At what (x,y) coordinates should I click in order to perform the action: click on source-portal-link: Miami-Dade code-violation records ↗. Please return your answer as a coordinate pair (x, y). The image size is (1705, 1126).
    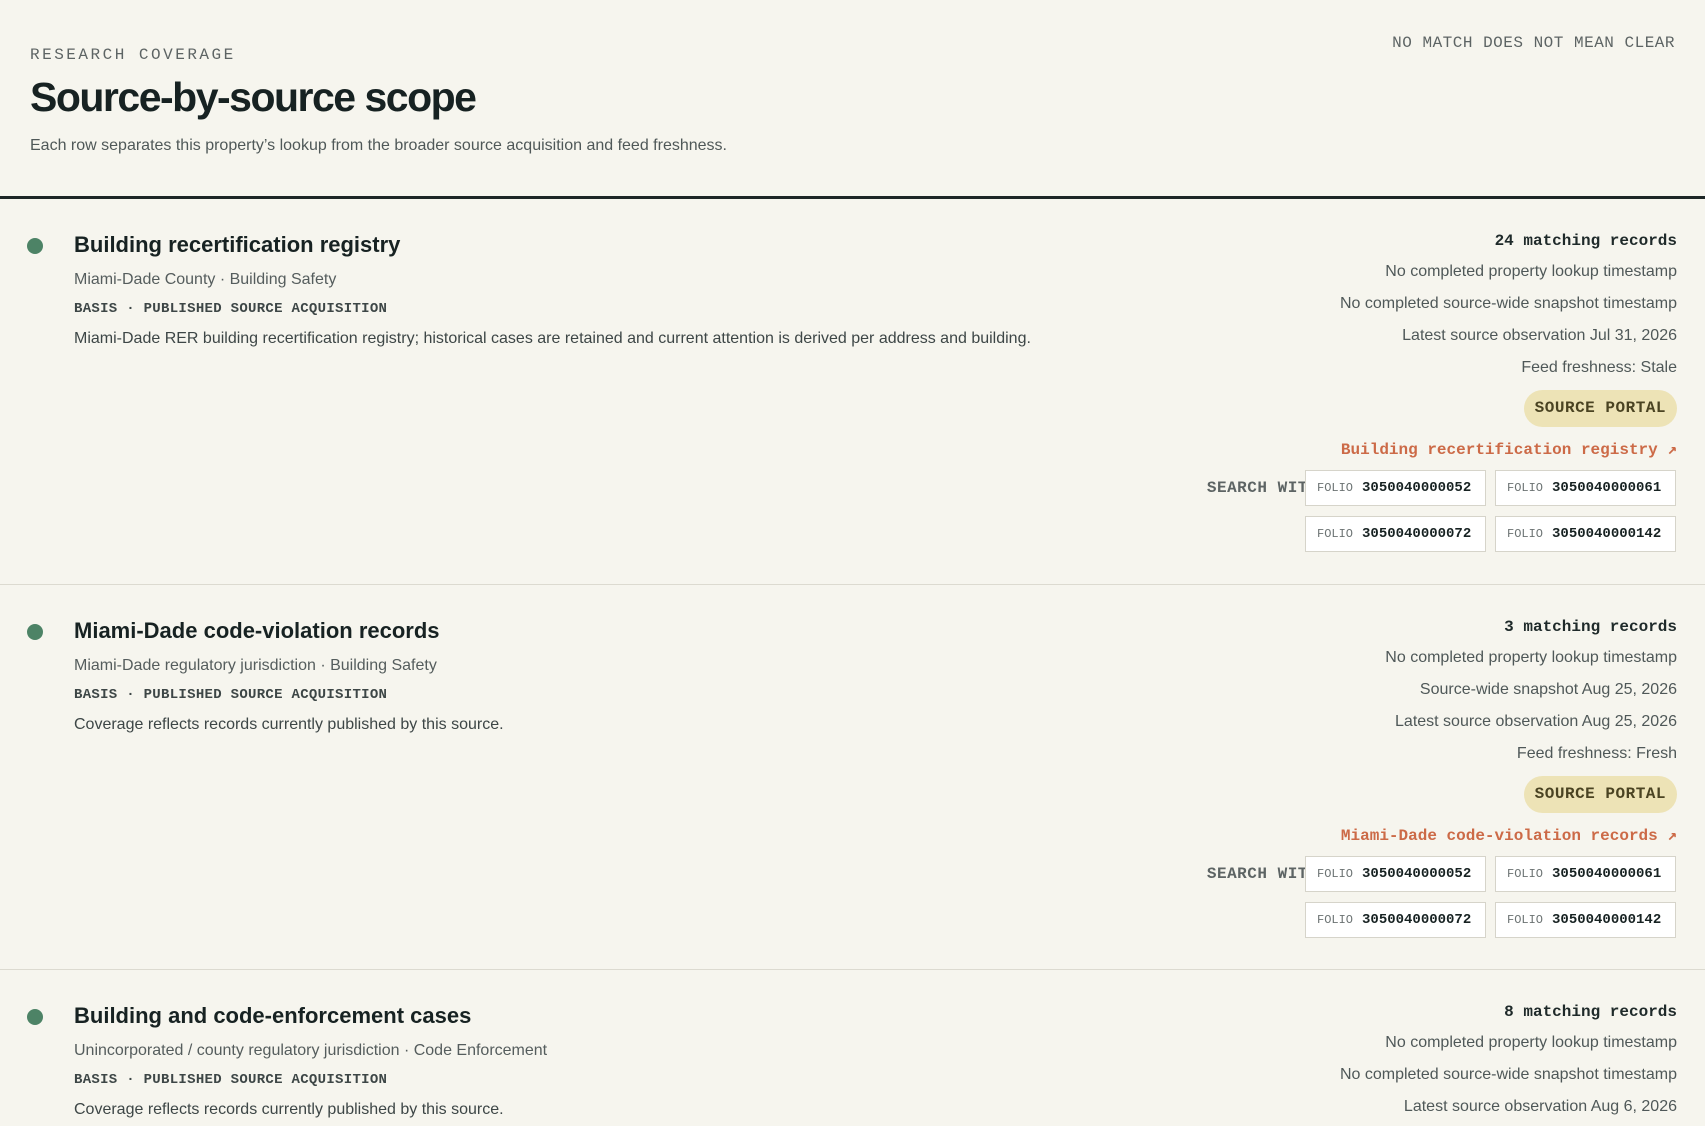
    Looking at the image, I should click on (1509, 835).